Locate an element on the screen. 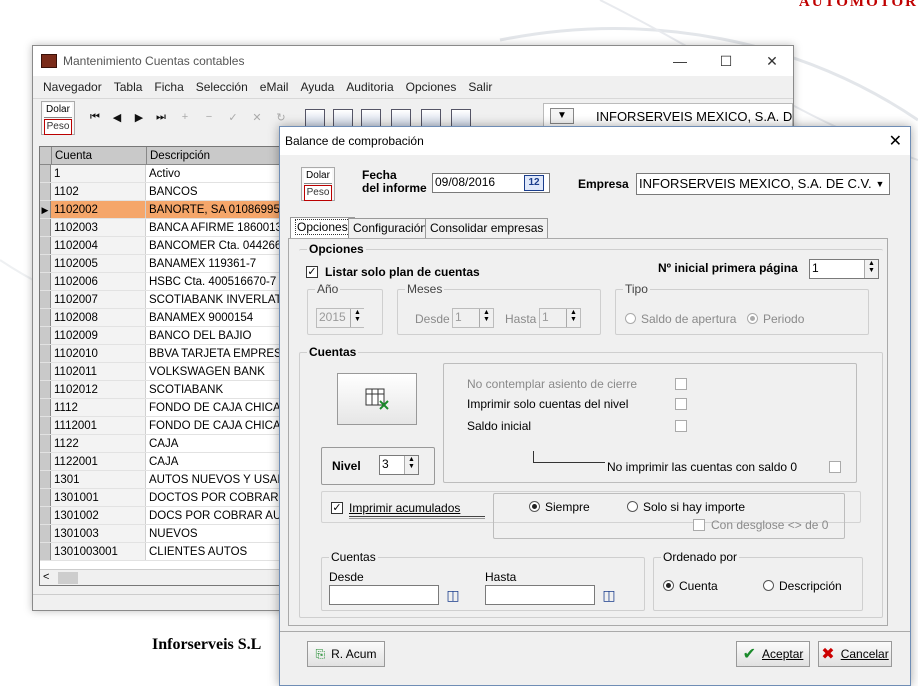 The width and height of the screenshot is (918, 686). anio-spinner: ▲ ▼ is located at coordinates (357, 318).